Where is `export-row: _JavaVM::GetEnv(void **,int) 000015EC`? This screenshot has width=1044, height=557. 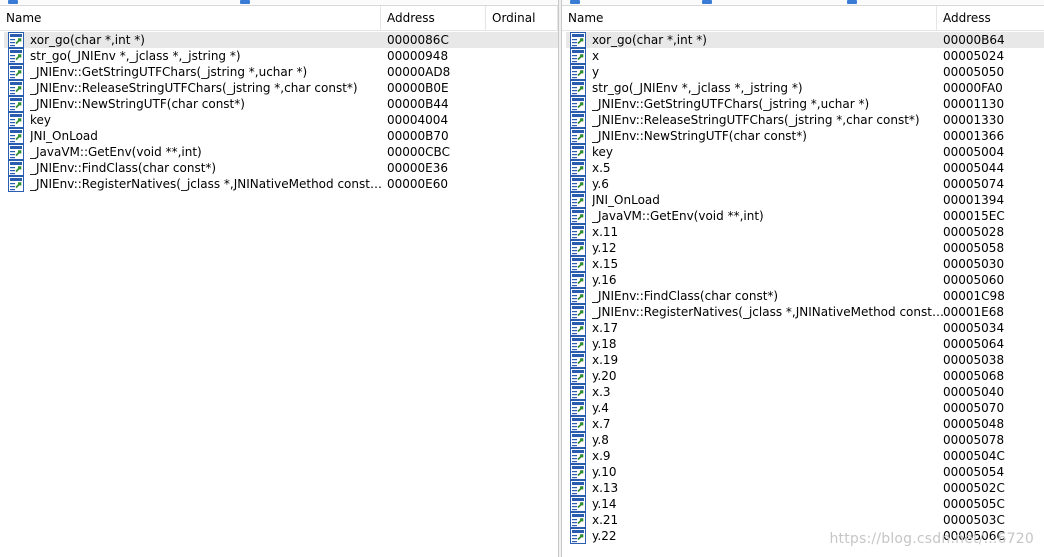
export-row: _JavaVM::GetEnv(void **,int) 000015EC is located at coordinates (805, 216).